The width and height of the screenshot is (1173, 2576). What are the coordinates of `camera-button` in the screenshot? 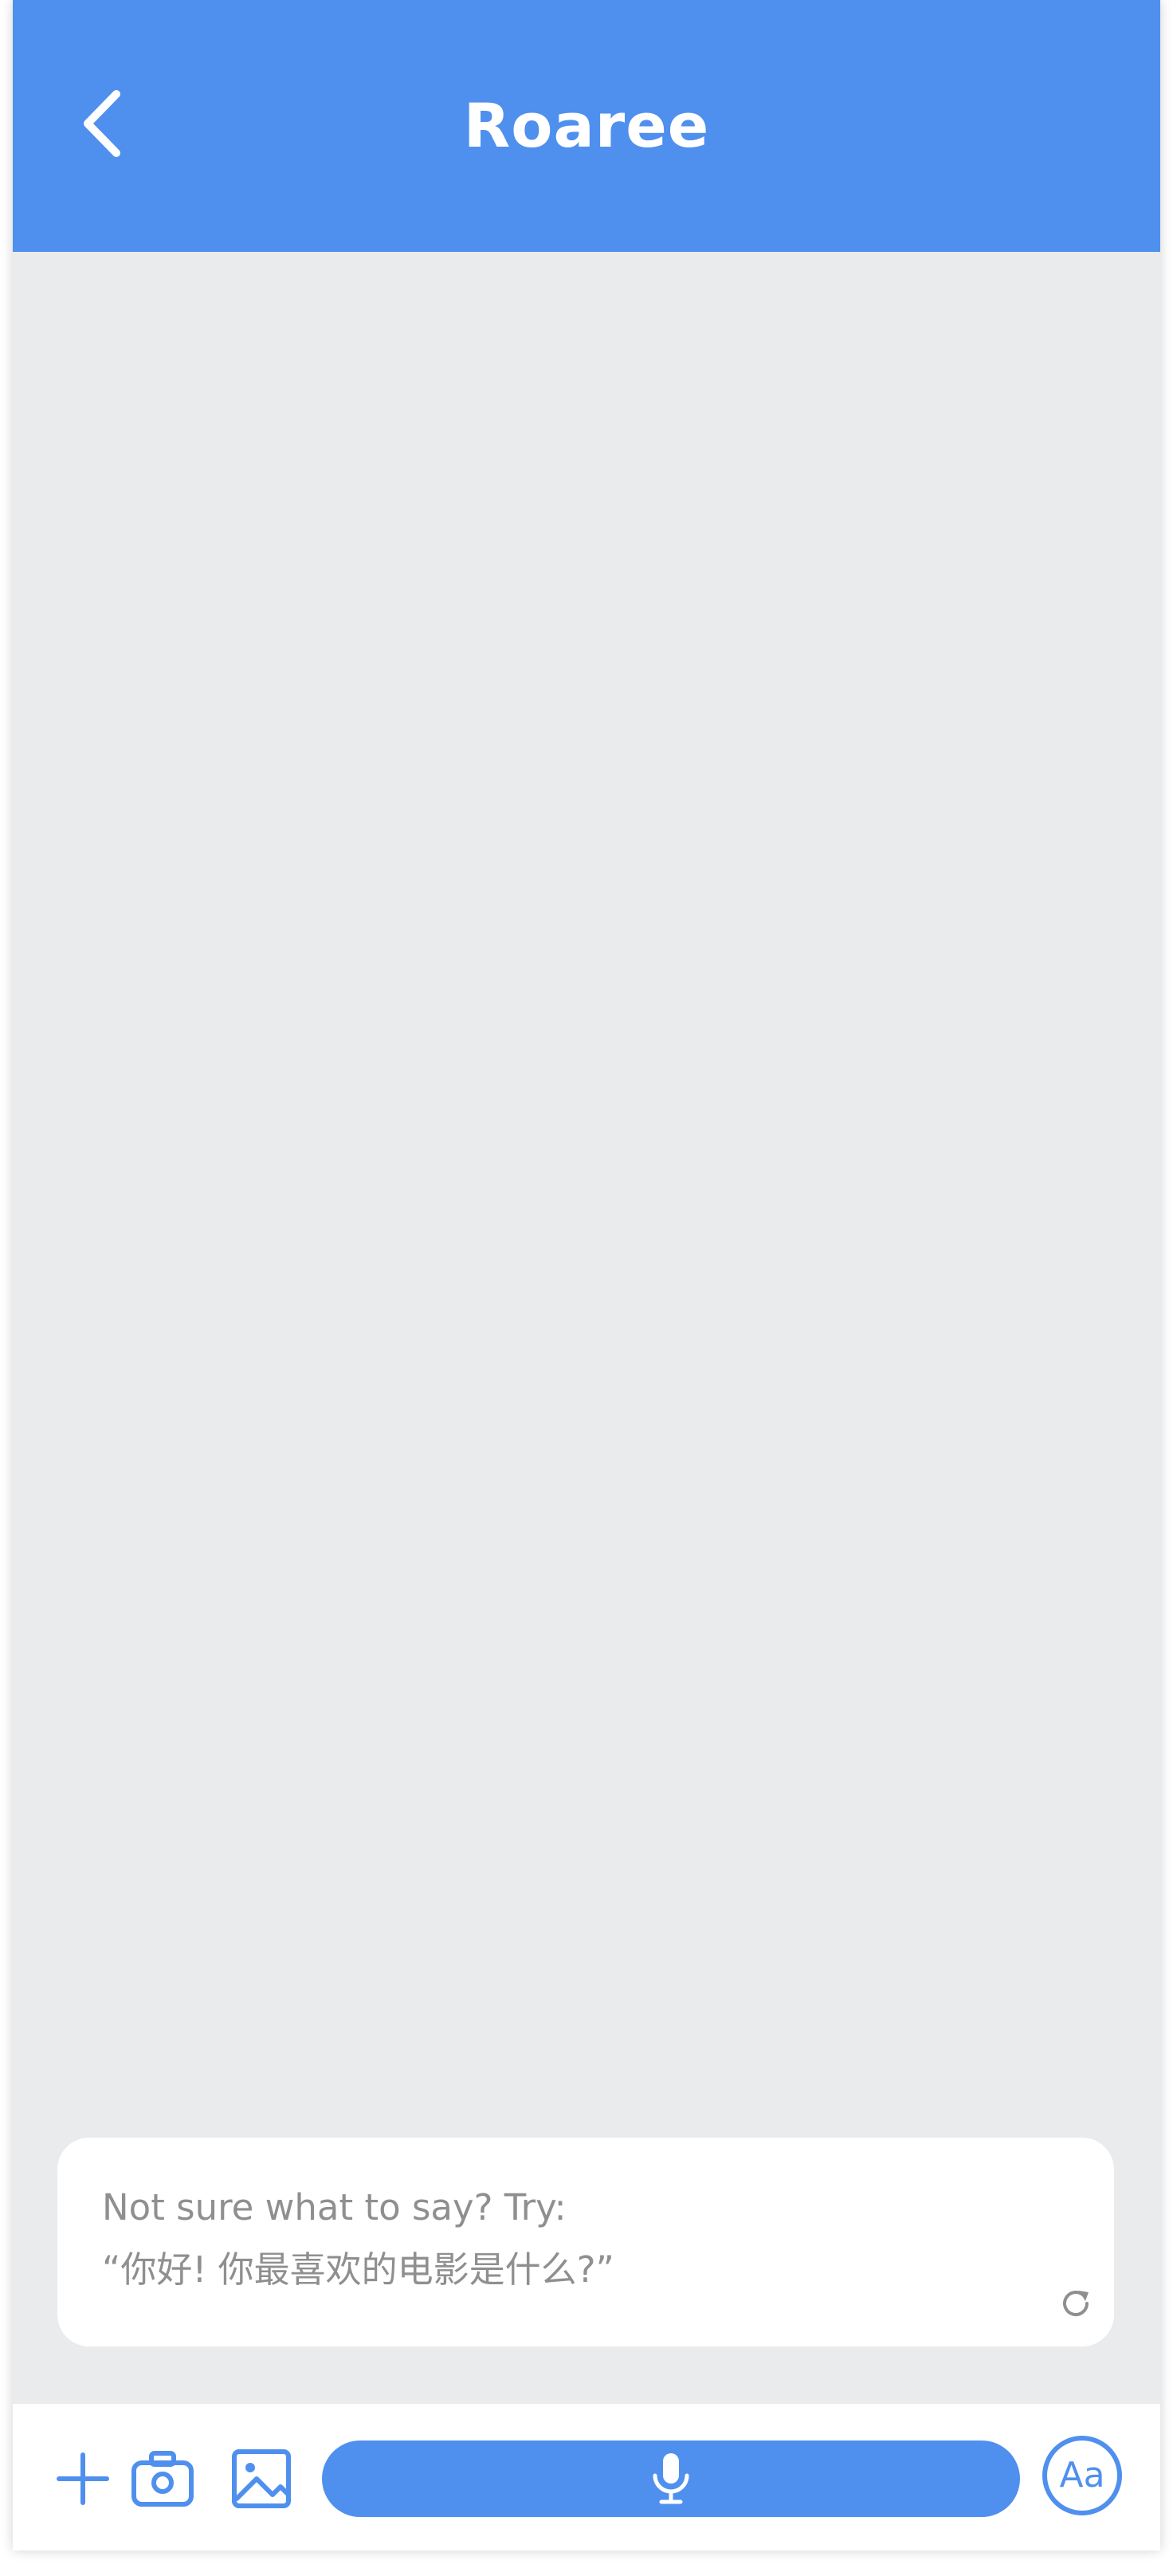 It's located at (162, 2478).